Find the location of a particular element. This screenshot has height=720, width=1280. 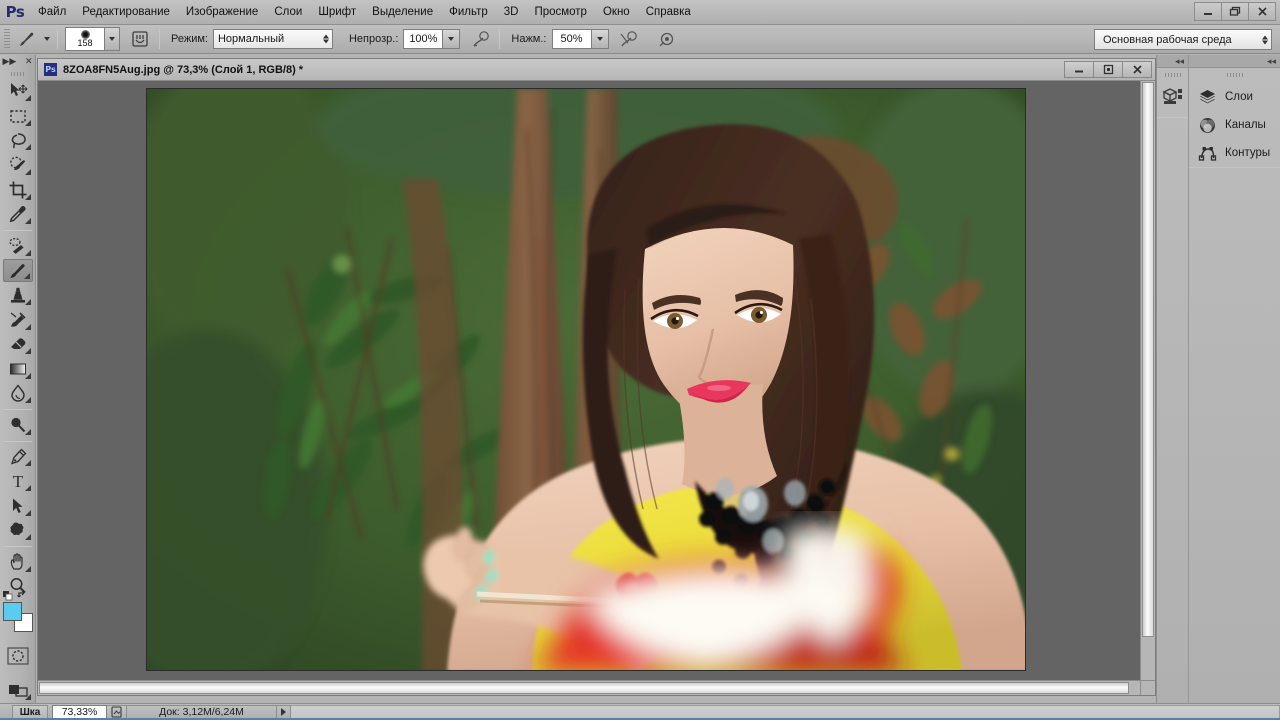

quick-mask-toggle is located at coordinates (18, 656).